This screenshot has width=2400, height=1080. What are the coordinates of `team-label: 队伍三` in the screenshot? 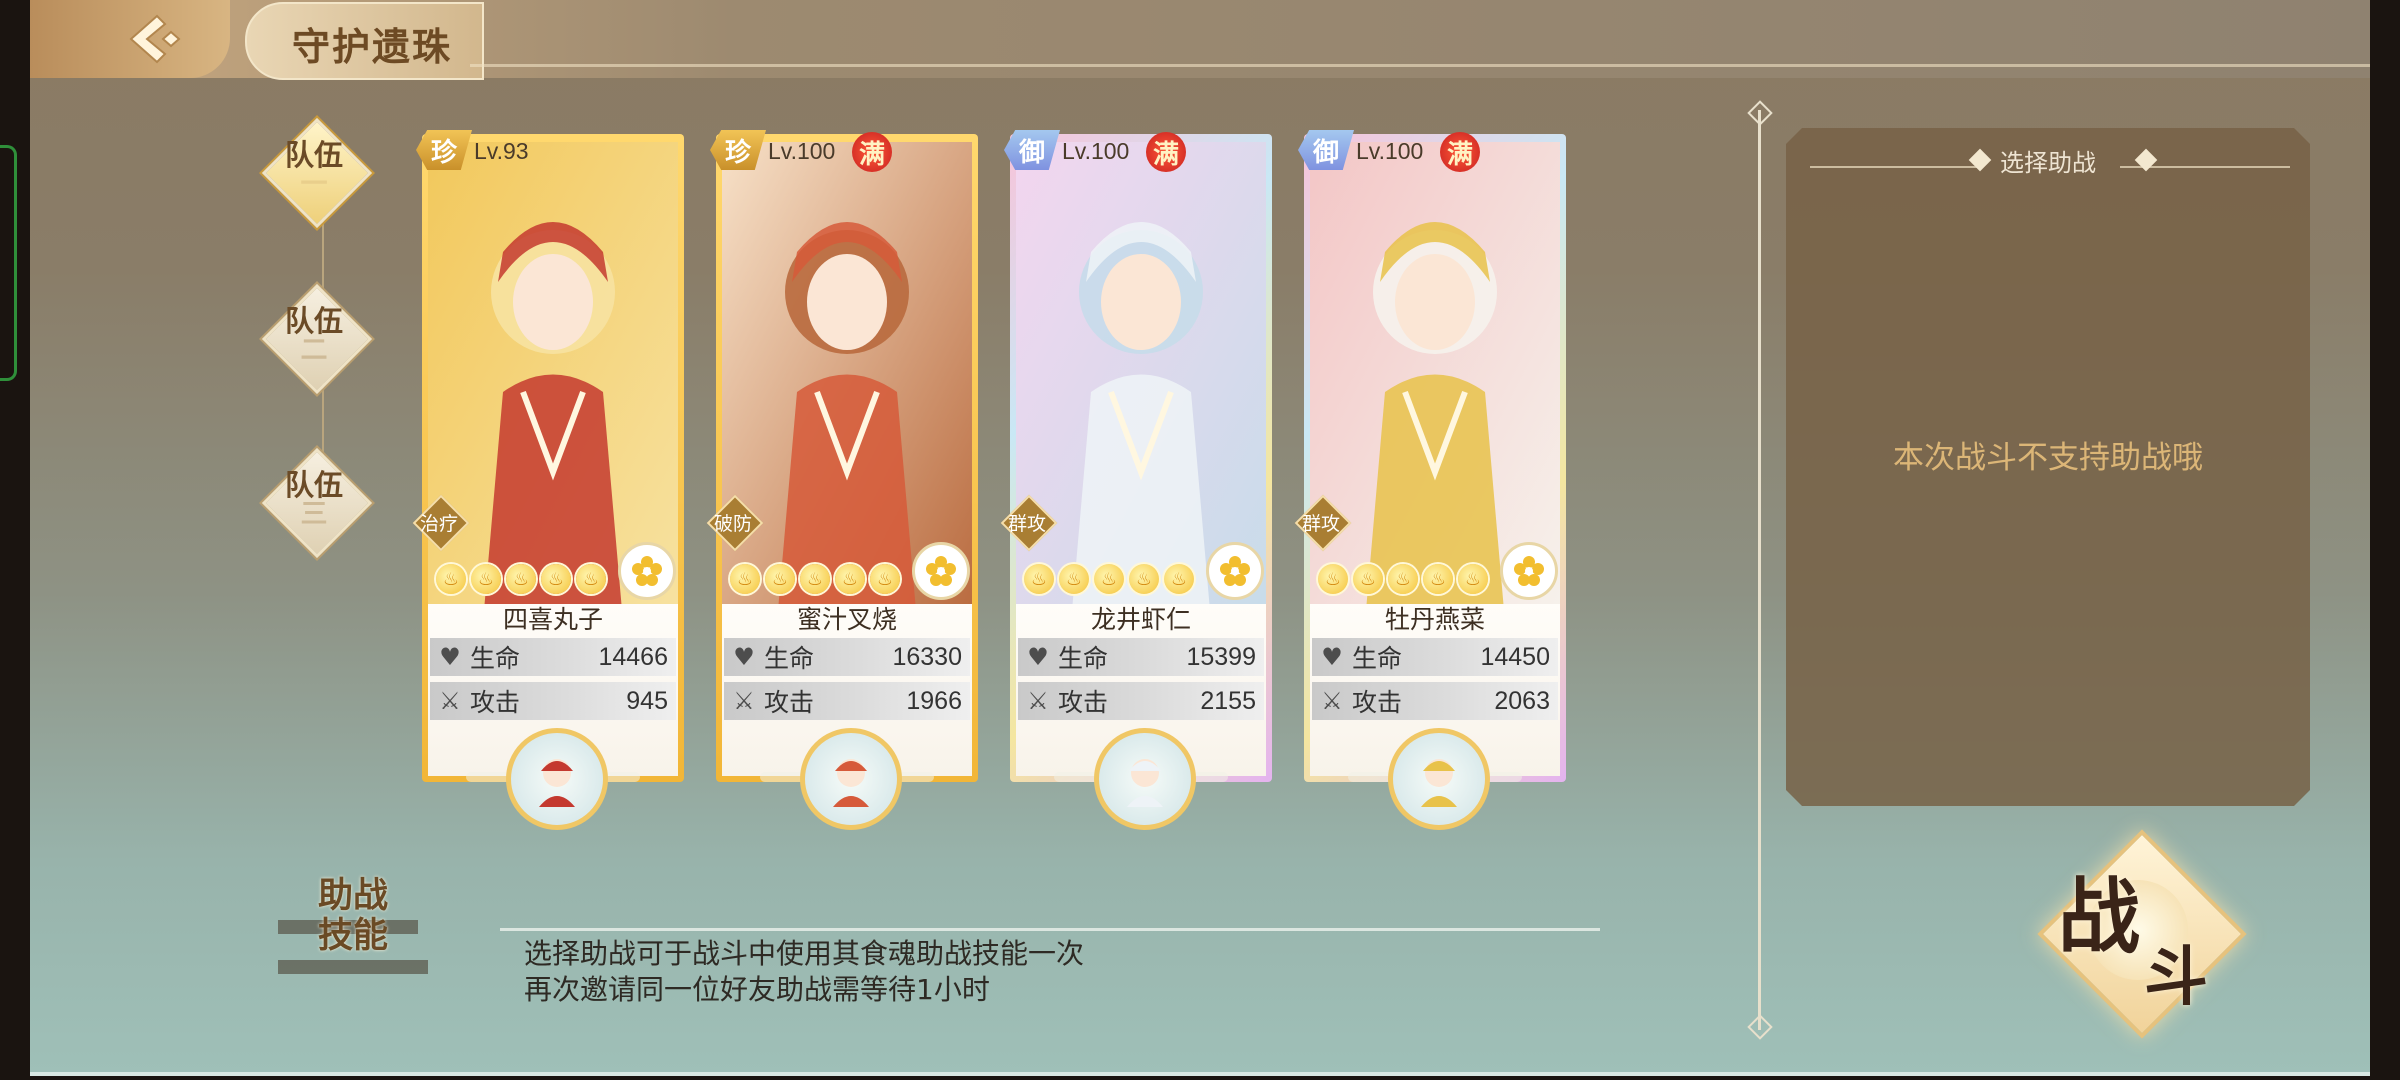 It's located at (314, 500).